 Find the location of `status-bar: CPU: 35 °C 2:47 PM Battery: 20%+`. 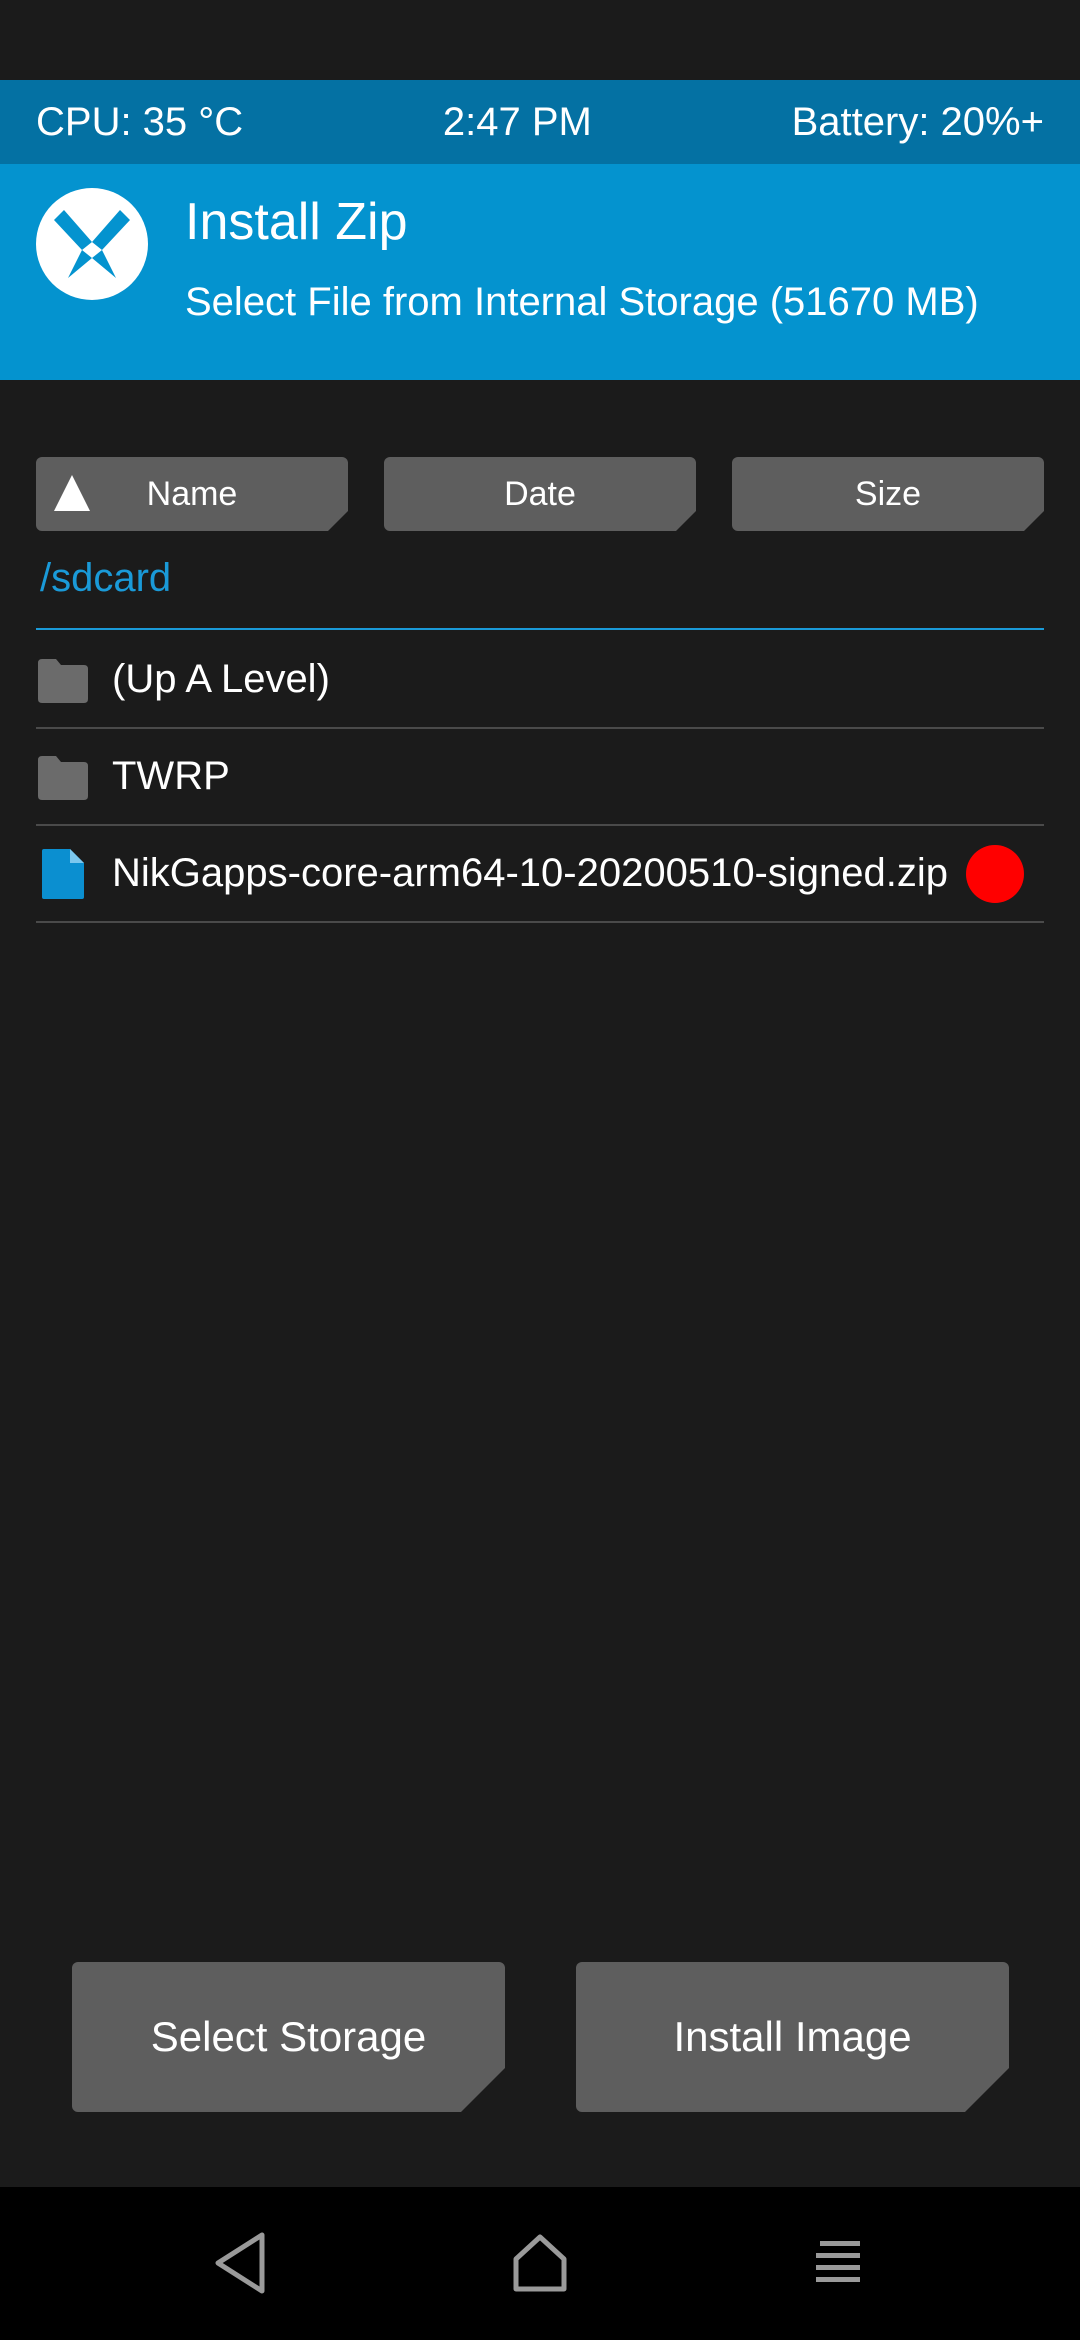

status-bar: CPU: 35 °C 2:47 PM Battery: 20%+ is located at coordinates (540, 122).